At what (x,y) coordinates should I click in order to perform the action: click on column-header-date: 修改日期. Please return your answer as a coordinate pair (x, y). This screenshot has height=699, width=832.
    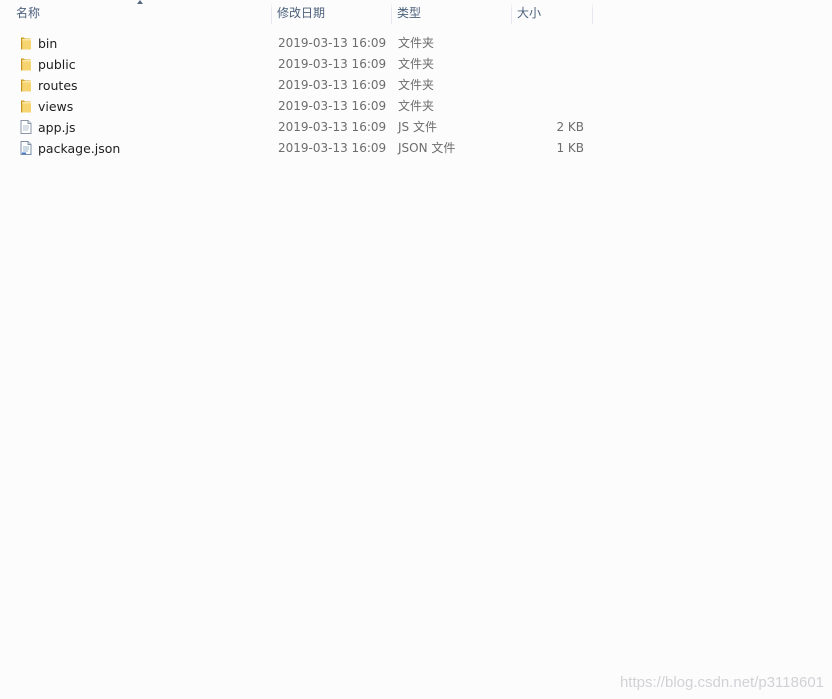
    Looking at the image, I should click on (331, 12).